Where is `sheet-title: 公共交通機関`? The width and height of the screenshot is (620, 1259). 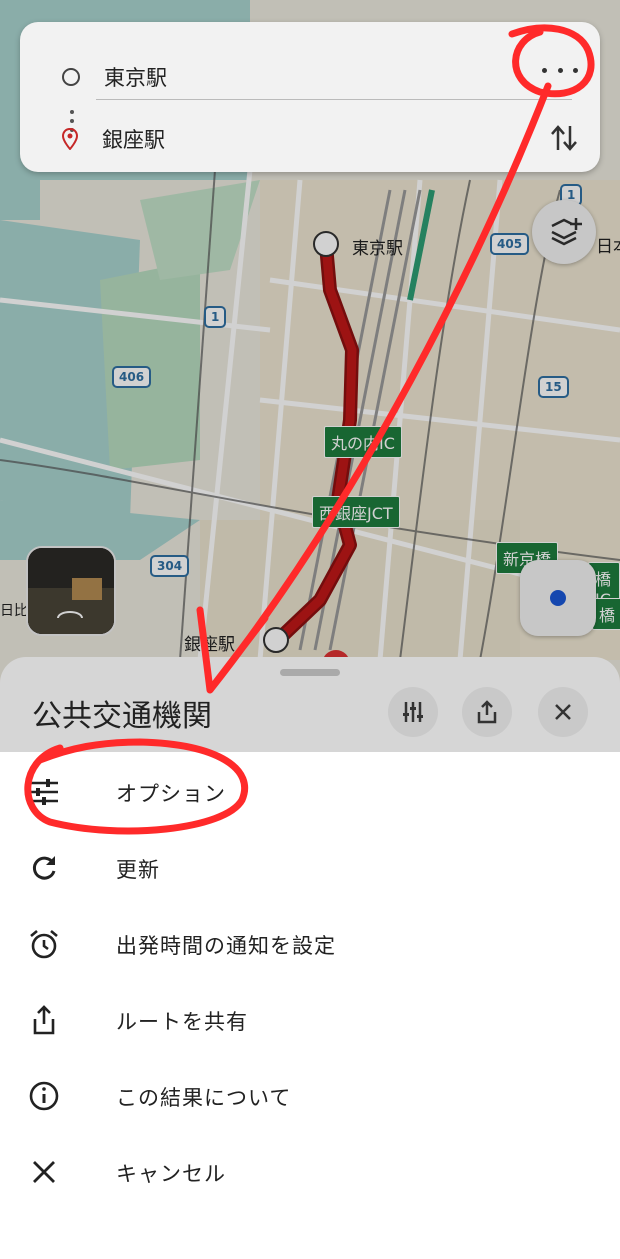
sheet-title: 公共交通機関 is located at coordinates (122, 716).